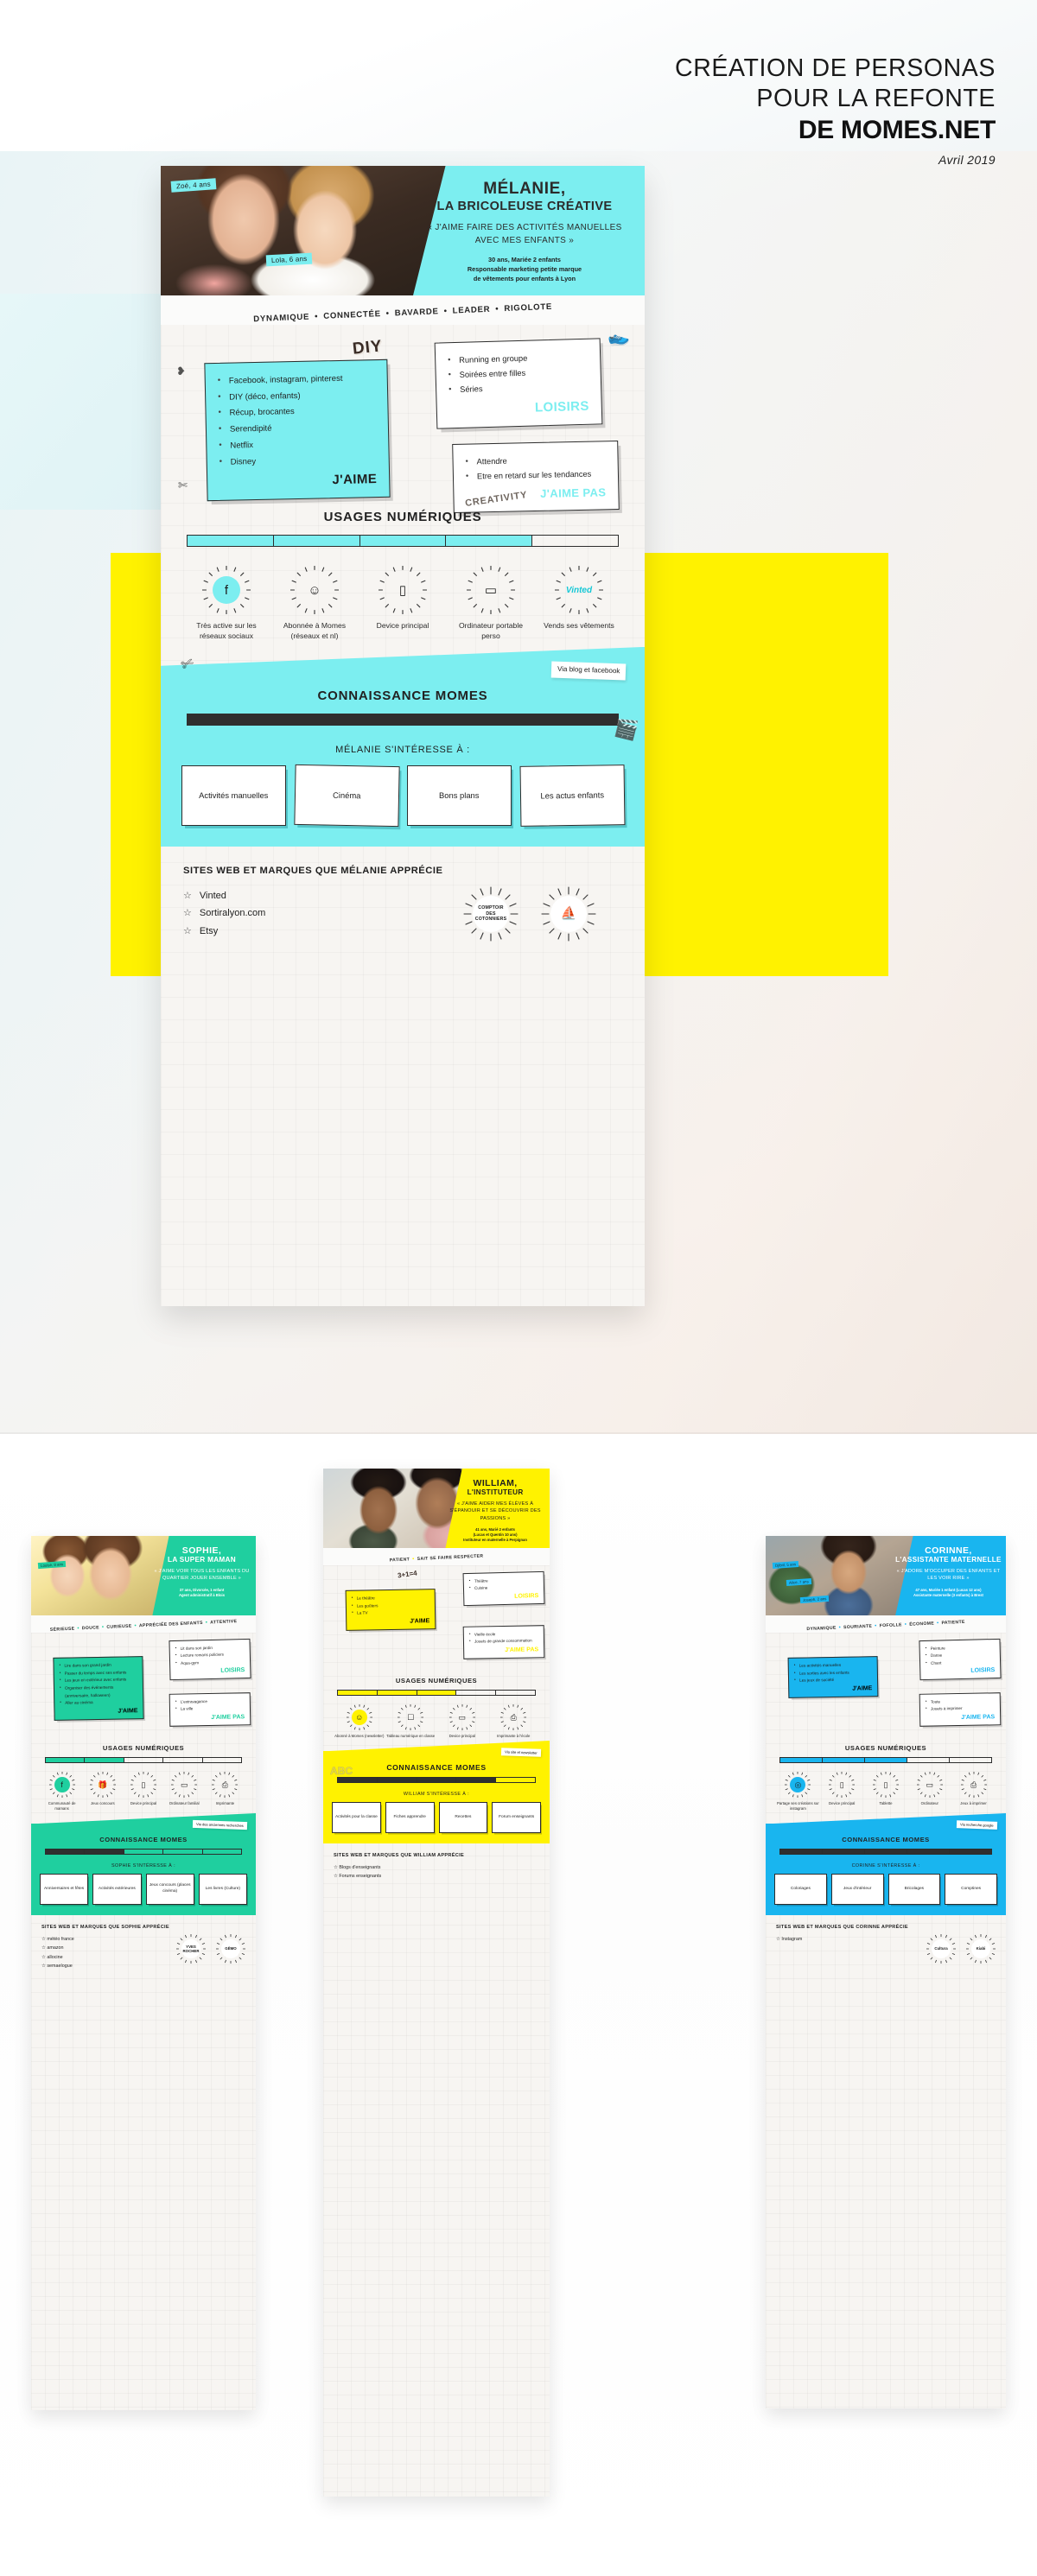 Image resolution: width=1037 pixels, height=2576 pixels. What do you see at coordinates (436, 1867) in the screenshot?
I see `site-row: ☆ Blogs d'enseignants` at bounding box center [436, 1867].